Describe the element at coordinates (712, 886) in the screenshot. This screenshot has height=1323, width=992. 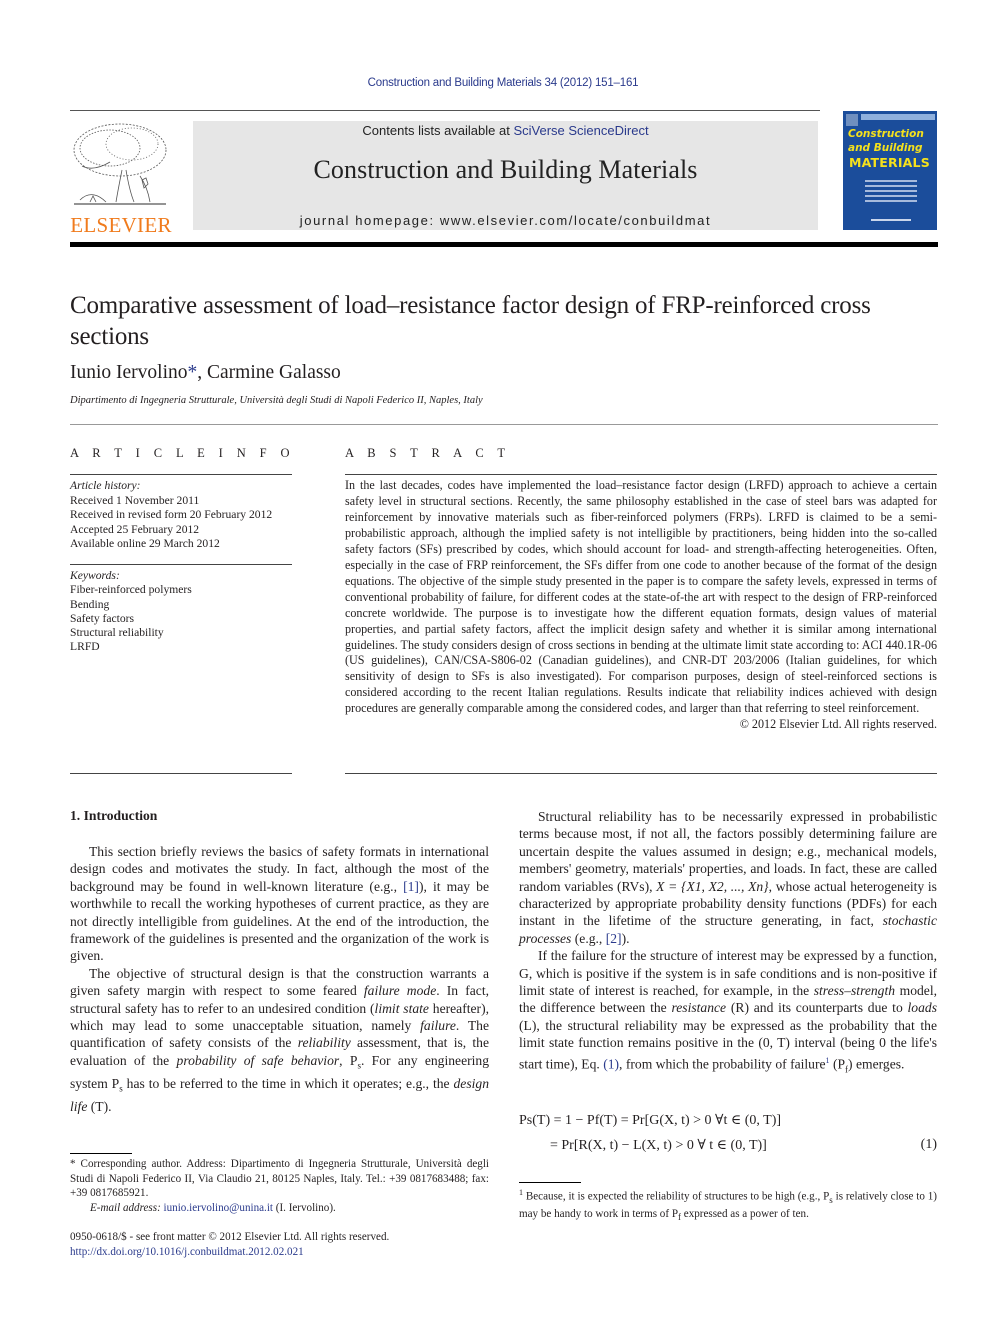
I see `random-vector-math: X = {X1, X2, ..., Xn}` at that location.